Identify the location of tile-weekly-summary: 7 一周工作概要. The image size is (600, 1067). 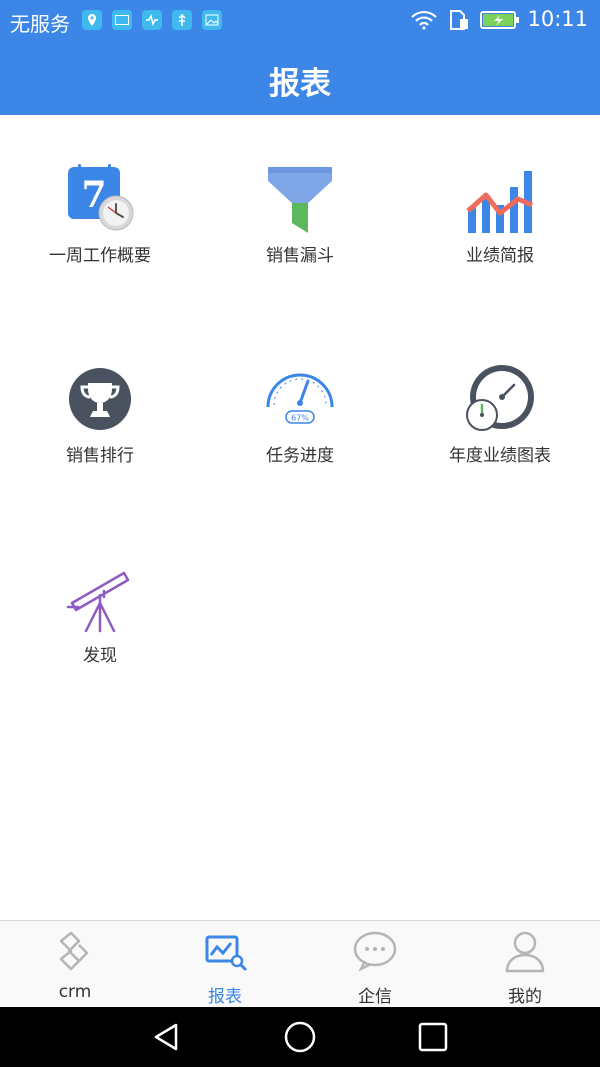
(100, 215).